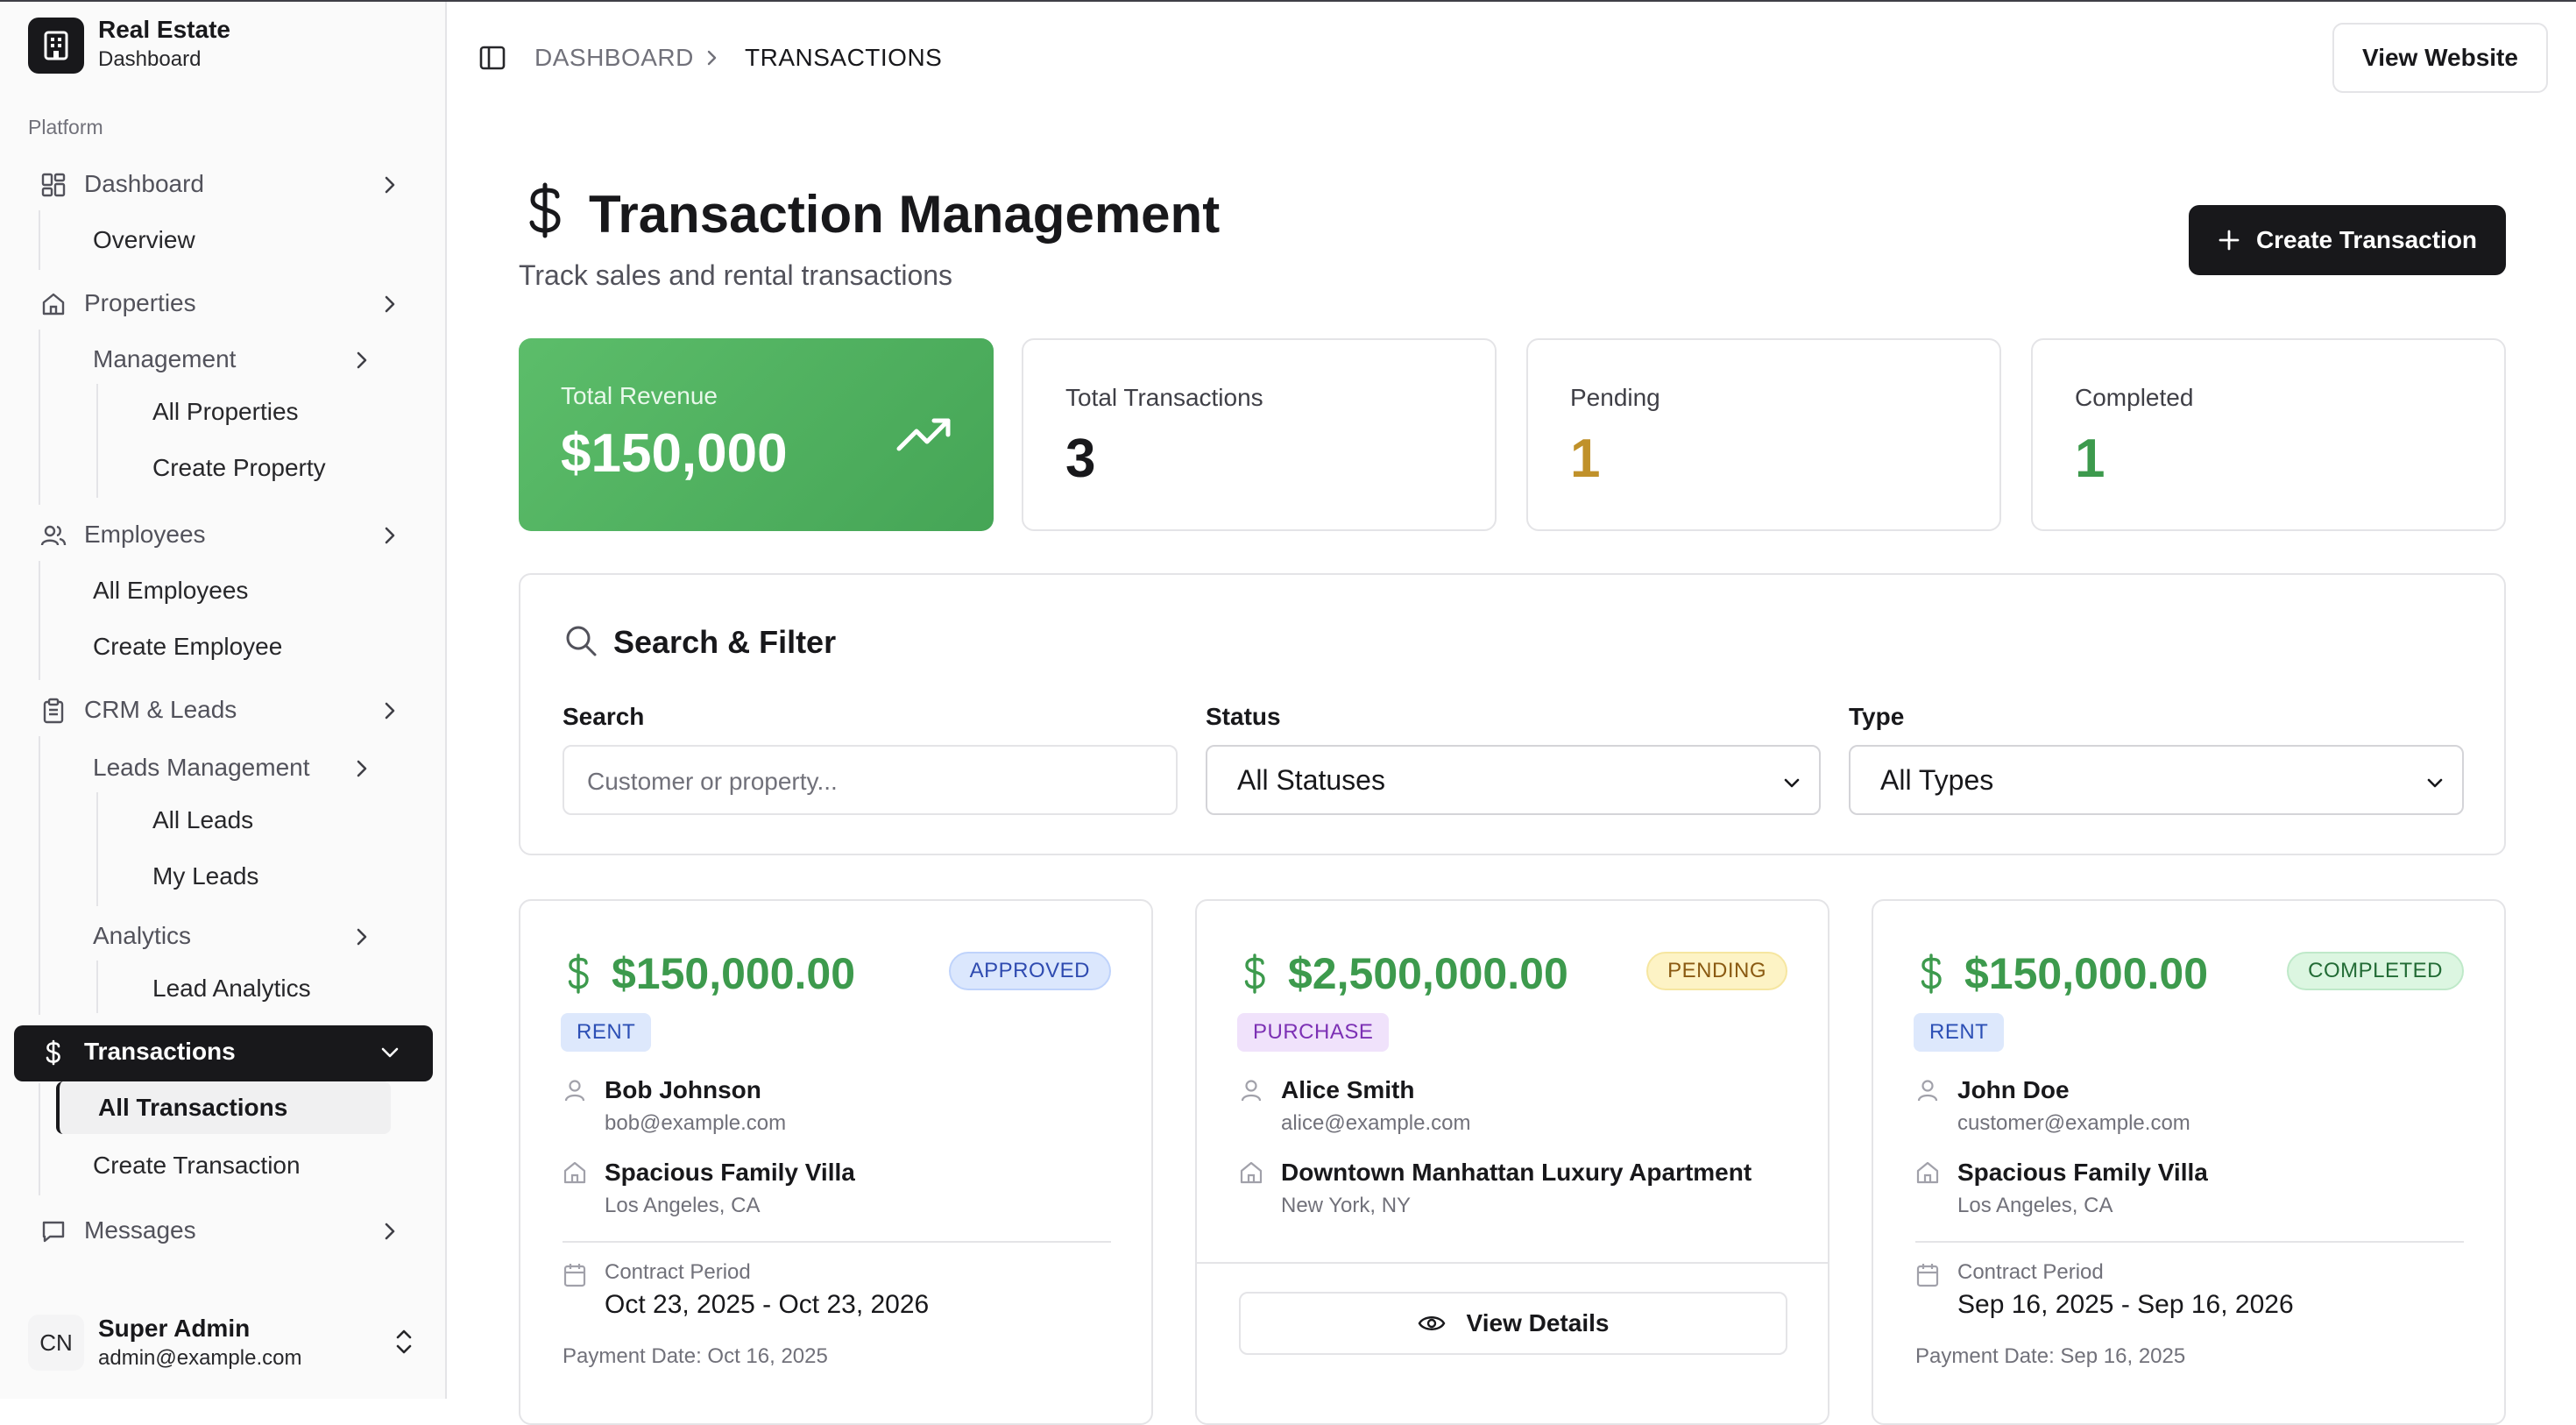  Describe the element at coordinates (1348, 1089) in the screenshot. I see `customer-name: Alice Smith` at that location.